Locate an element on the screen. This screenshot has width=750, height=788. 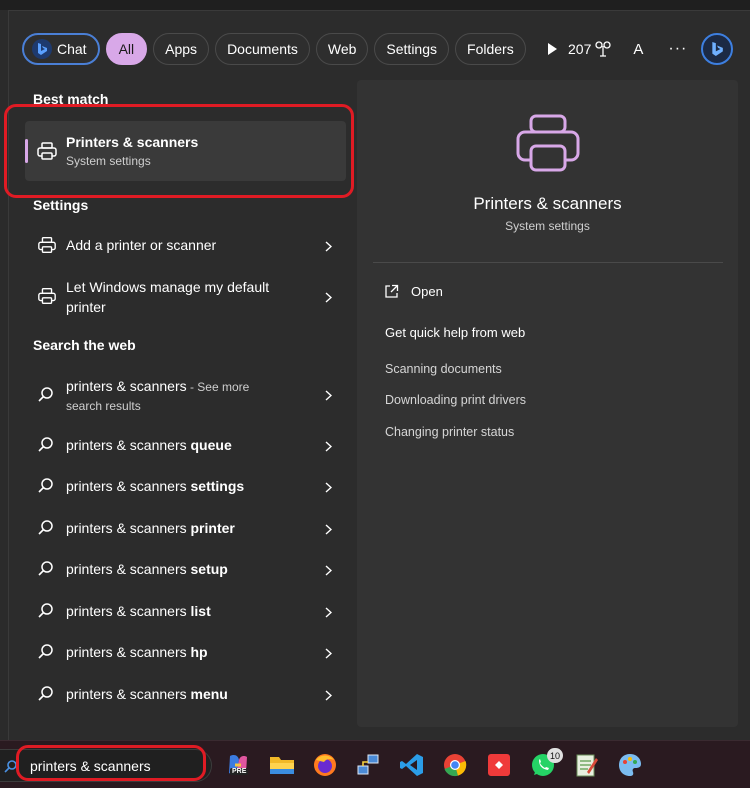
filter-web: Web is located at coordinates (342, 49).